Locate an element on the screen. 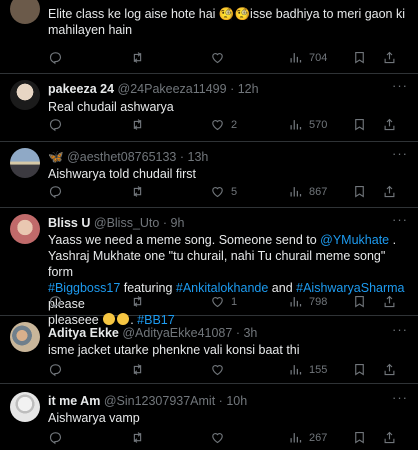 The height and width of the screenshot is (450, 418). views-button: 704 is located at coordinates (307, 57).